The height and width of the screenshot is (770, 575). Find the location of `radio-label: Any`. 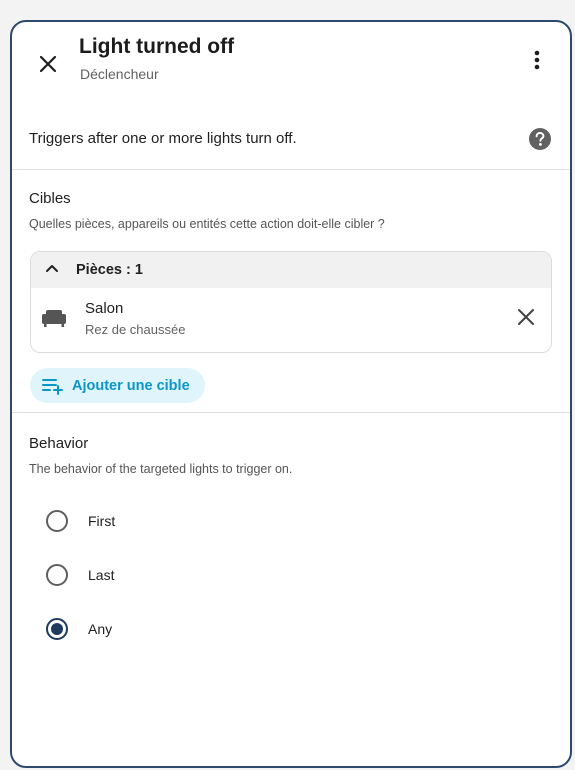

radio-label: Any is located at coordinates (100, 629).